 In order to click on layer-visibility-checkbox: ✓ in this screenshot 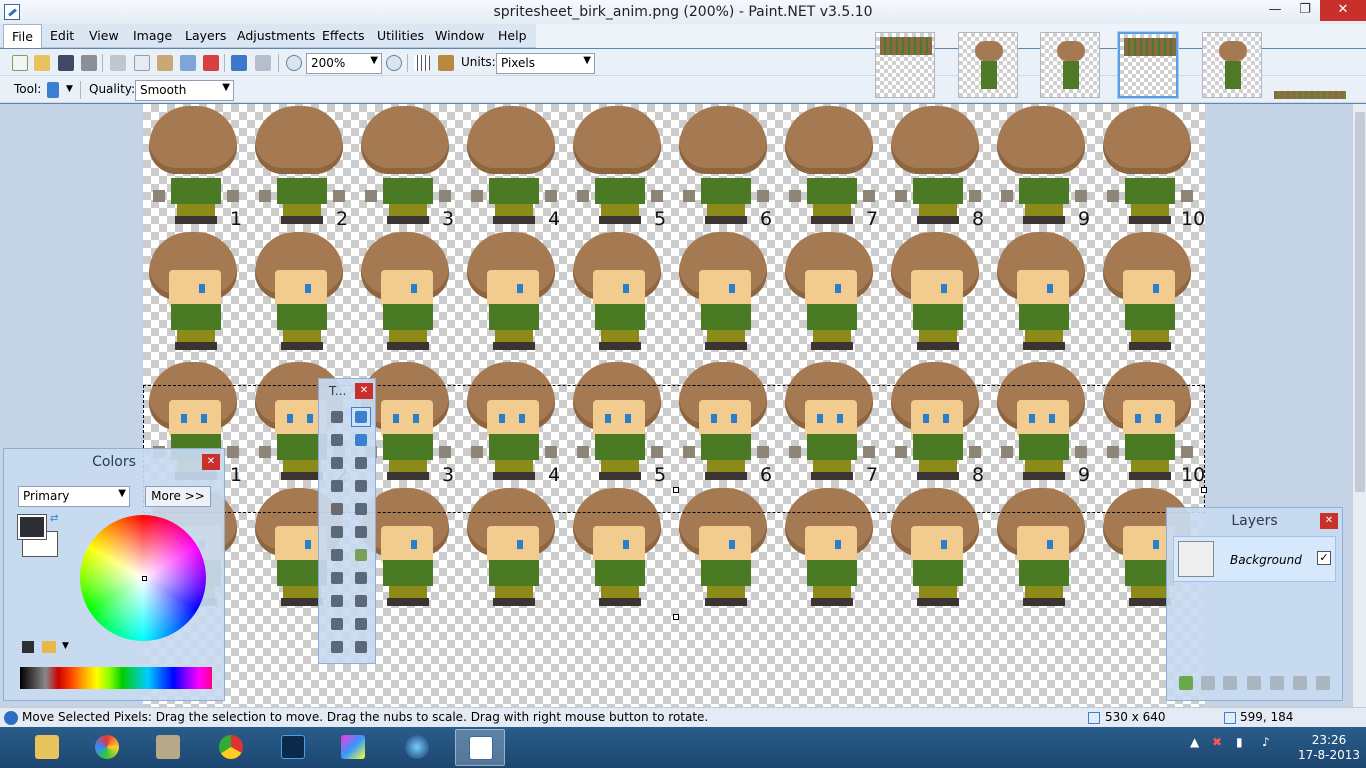, I will do `click(1324, 558)`.